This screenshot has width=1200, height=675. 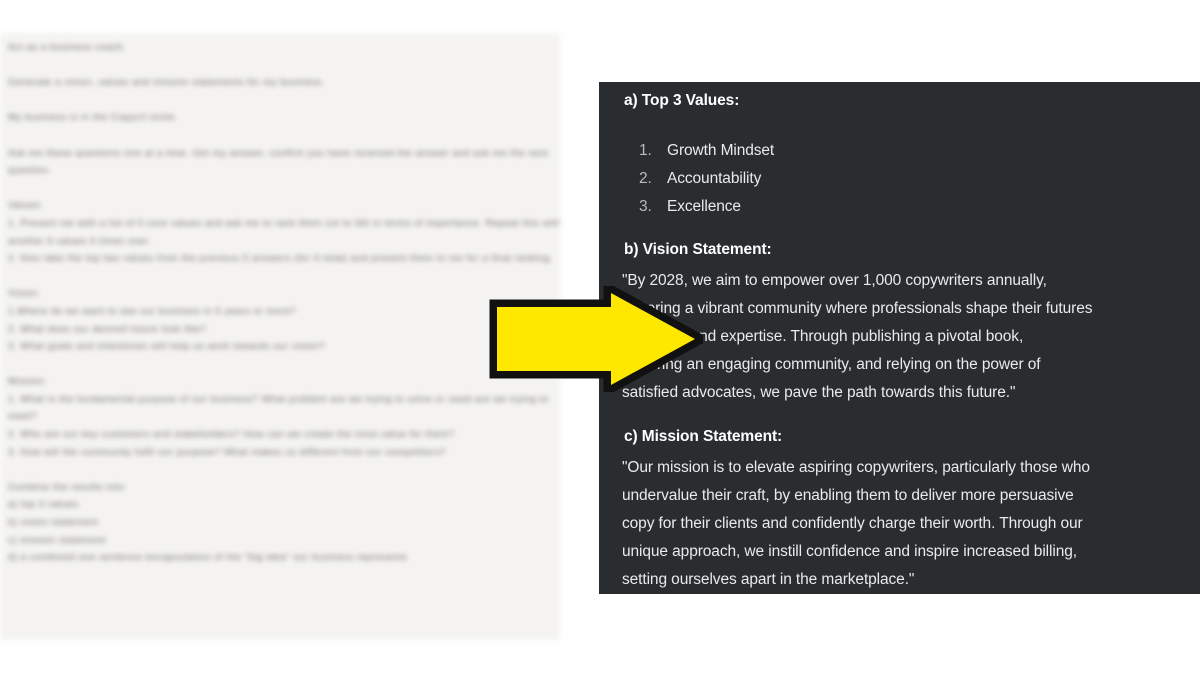 What do you see at coordinates (682, 100) in the screenshot?
I see `values-section-heading: a) Top 3 Values:` at bounding box center [682, 100].